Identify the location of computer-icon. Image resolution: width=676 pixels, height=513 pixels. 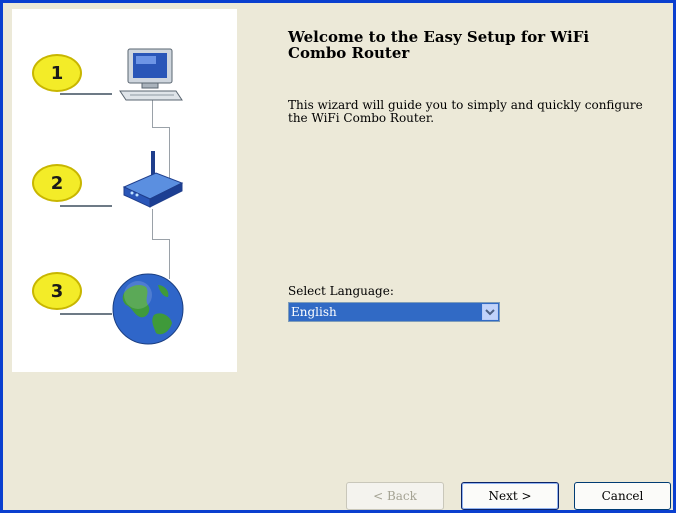
(151, 74).